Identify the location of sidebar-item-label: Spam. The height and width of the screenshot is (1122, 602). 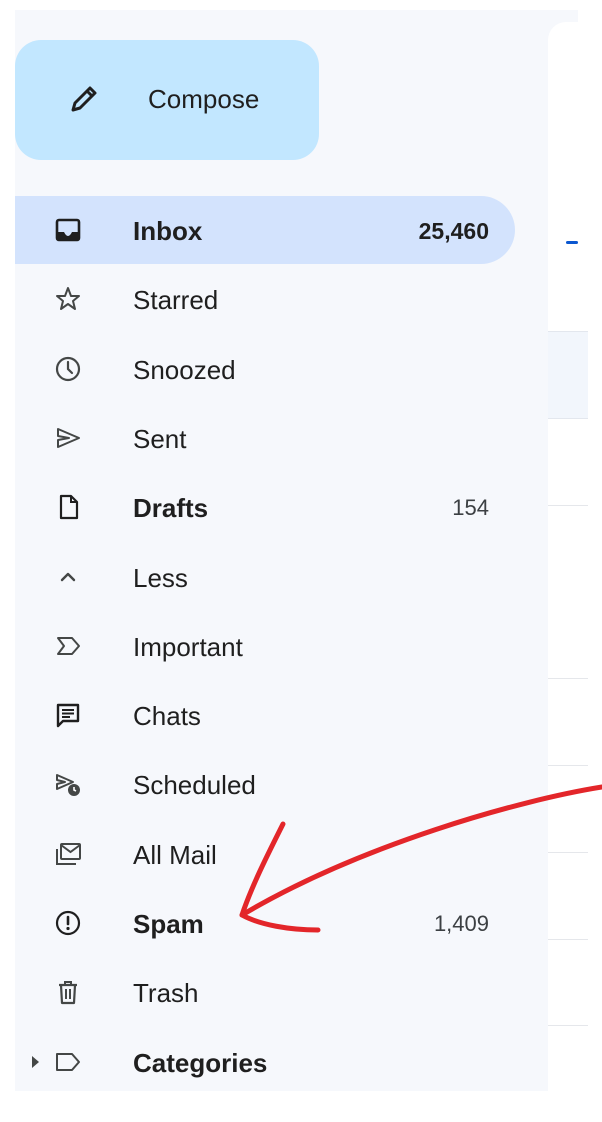
(168, 924).